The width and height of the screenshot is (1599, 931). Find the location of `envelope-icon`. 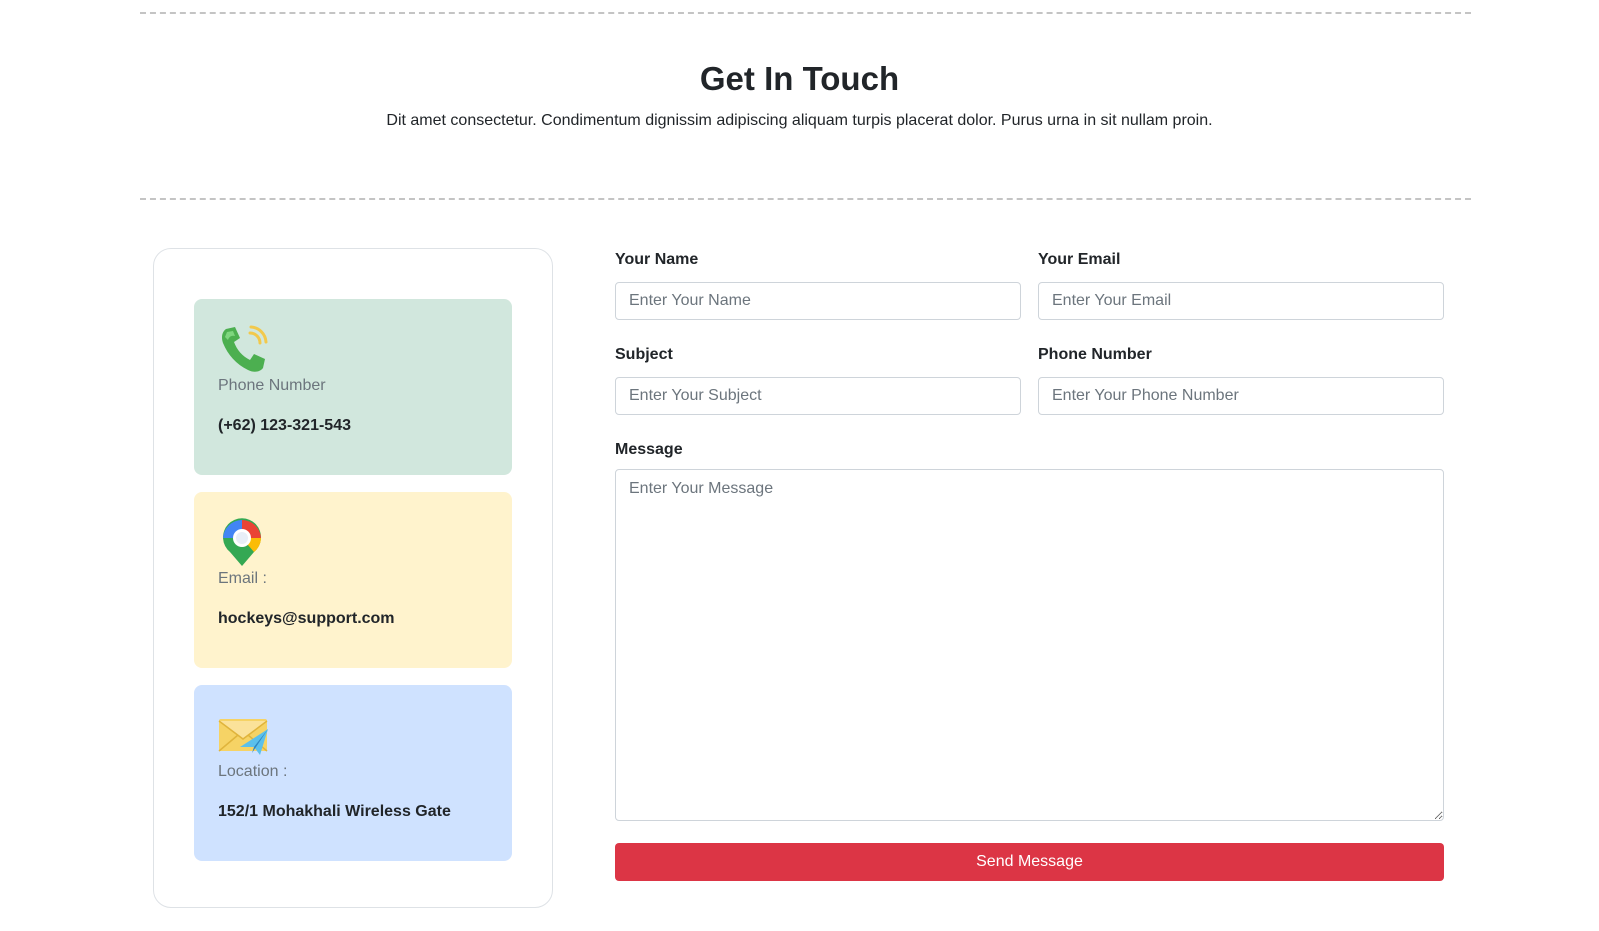

envelope-icon is located at coordinates (243, 737).